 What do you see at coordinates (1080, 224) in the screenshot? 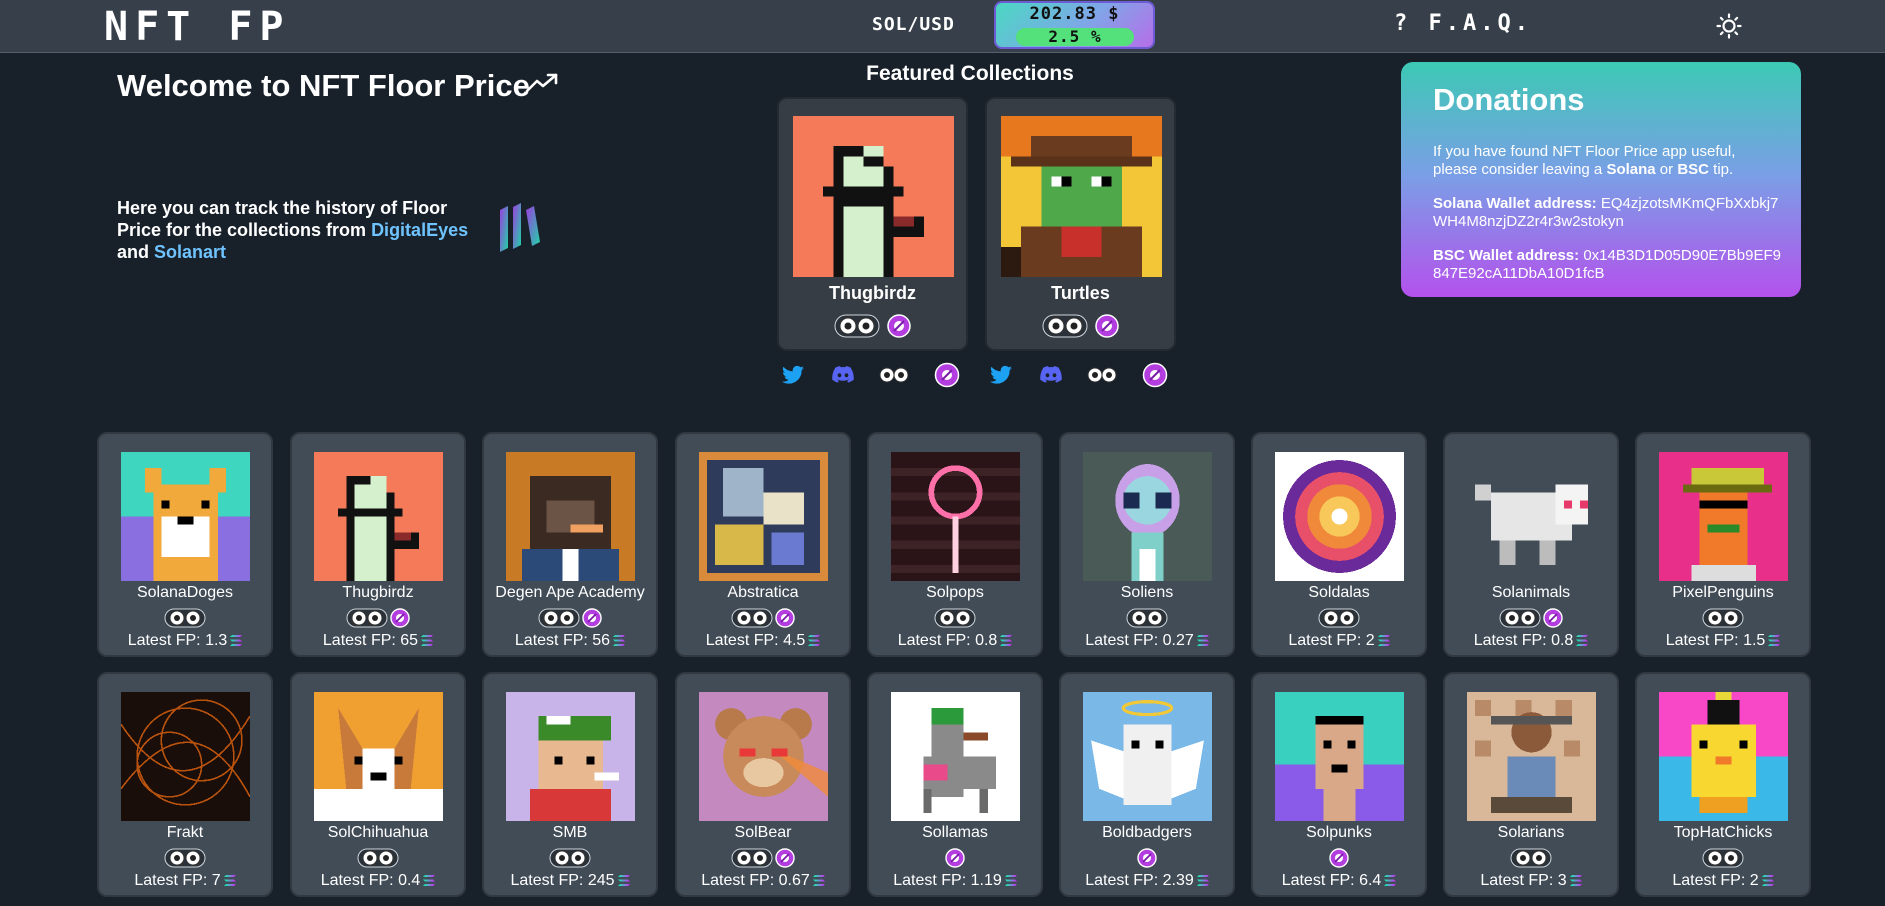
I see `featured-card-turtles: Turtles` at bounding box center [1080, 224].